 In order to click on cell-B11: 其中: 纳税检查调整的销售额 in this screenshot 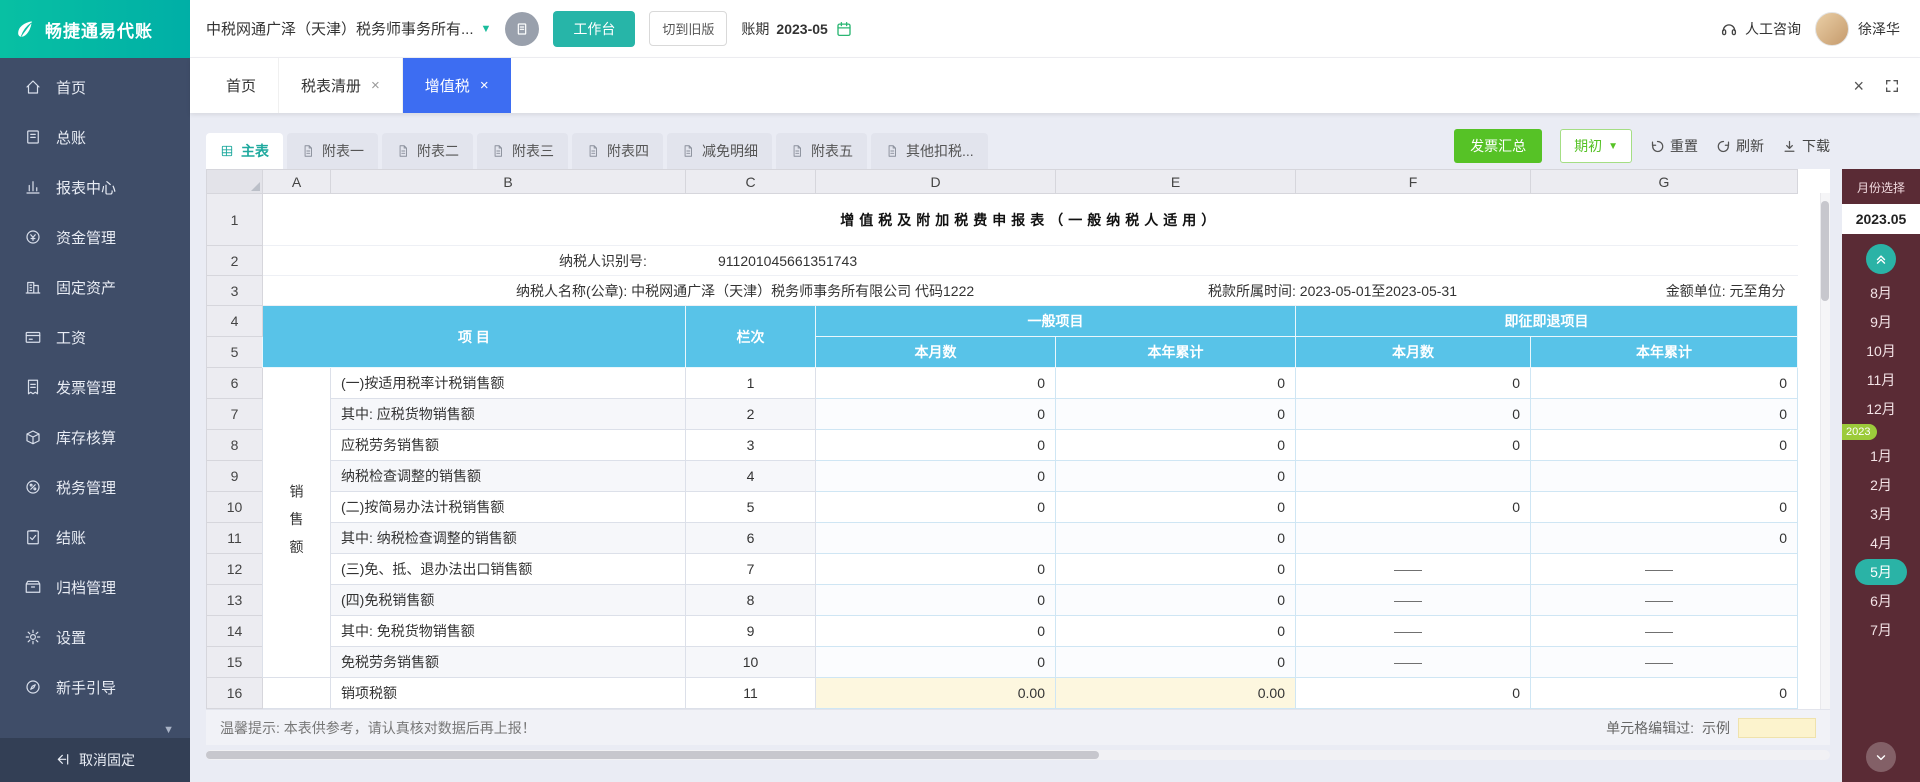, I will do `click(508, 538)`.